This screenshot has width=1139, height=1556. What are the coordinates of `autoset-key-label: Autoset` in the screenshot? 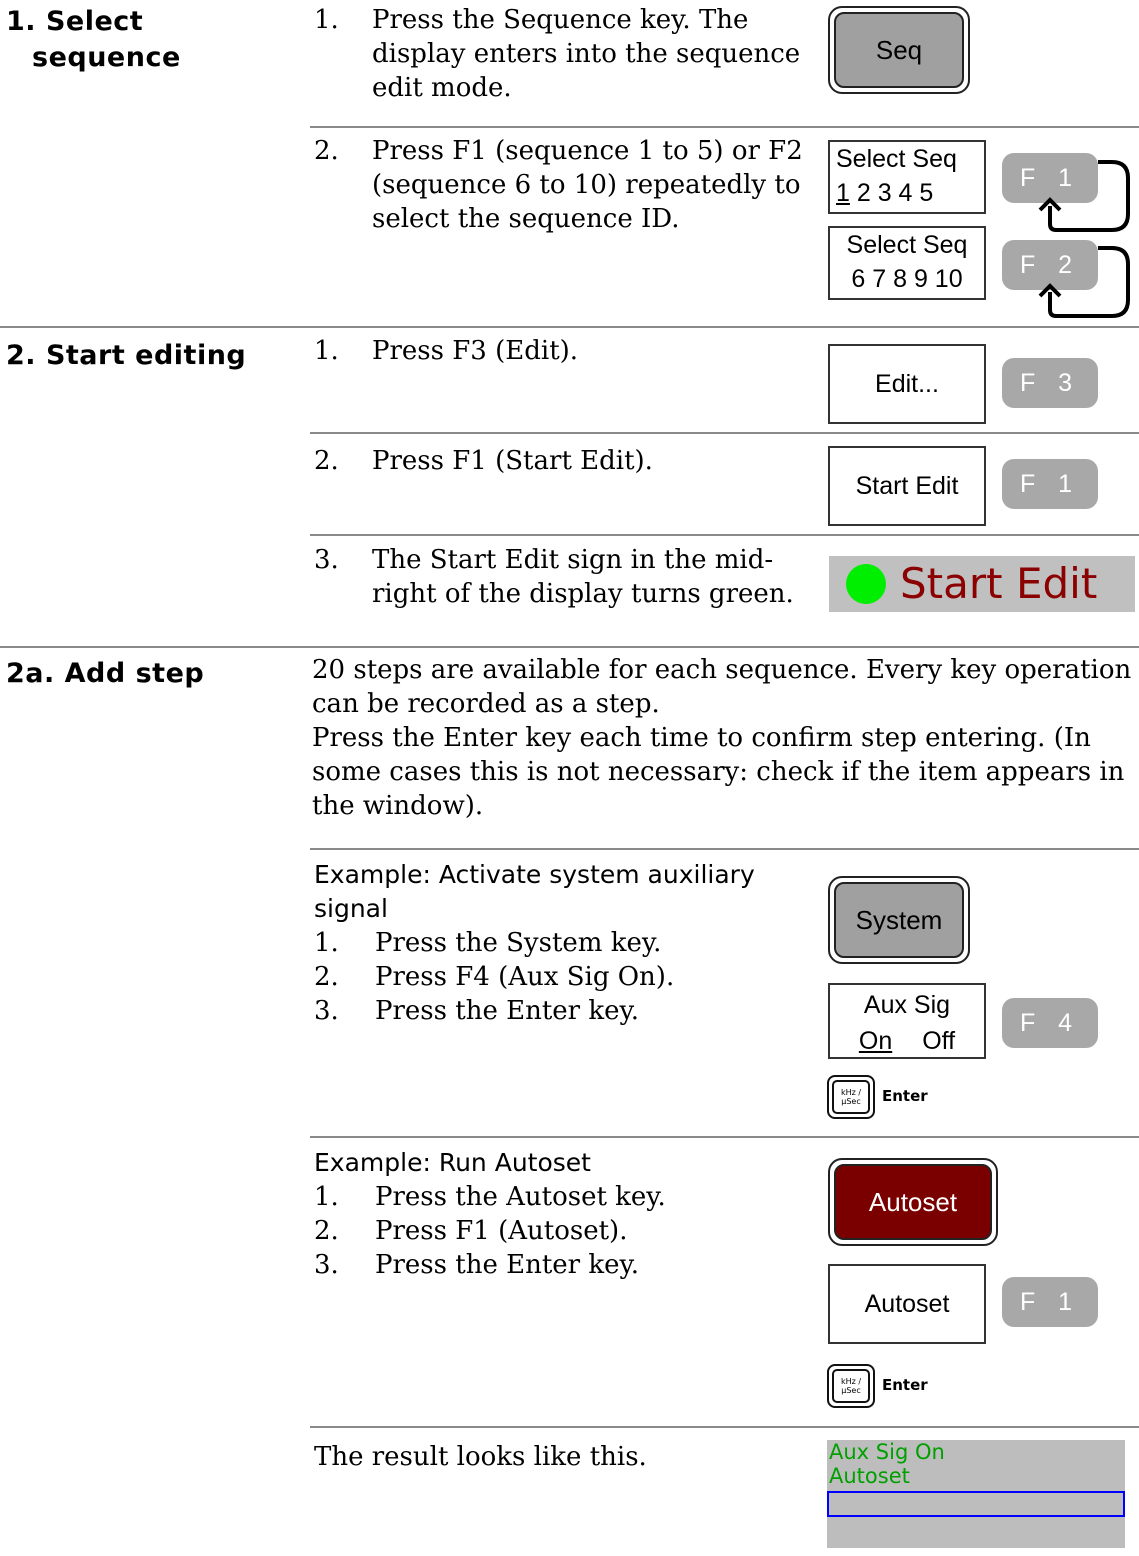 It's located at (913, 1202).